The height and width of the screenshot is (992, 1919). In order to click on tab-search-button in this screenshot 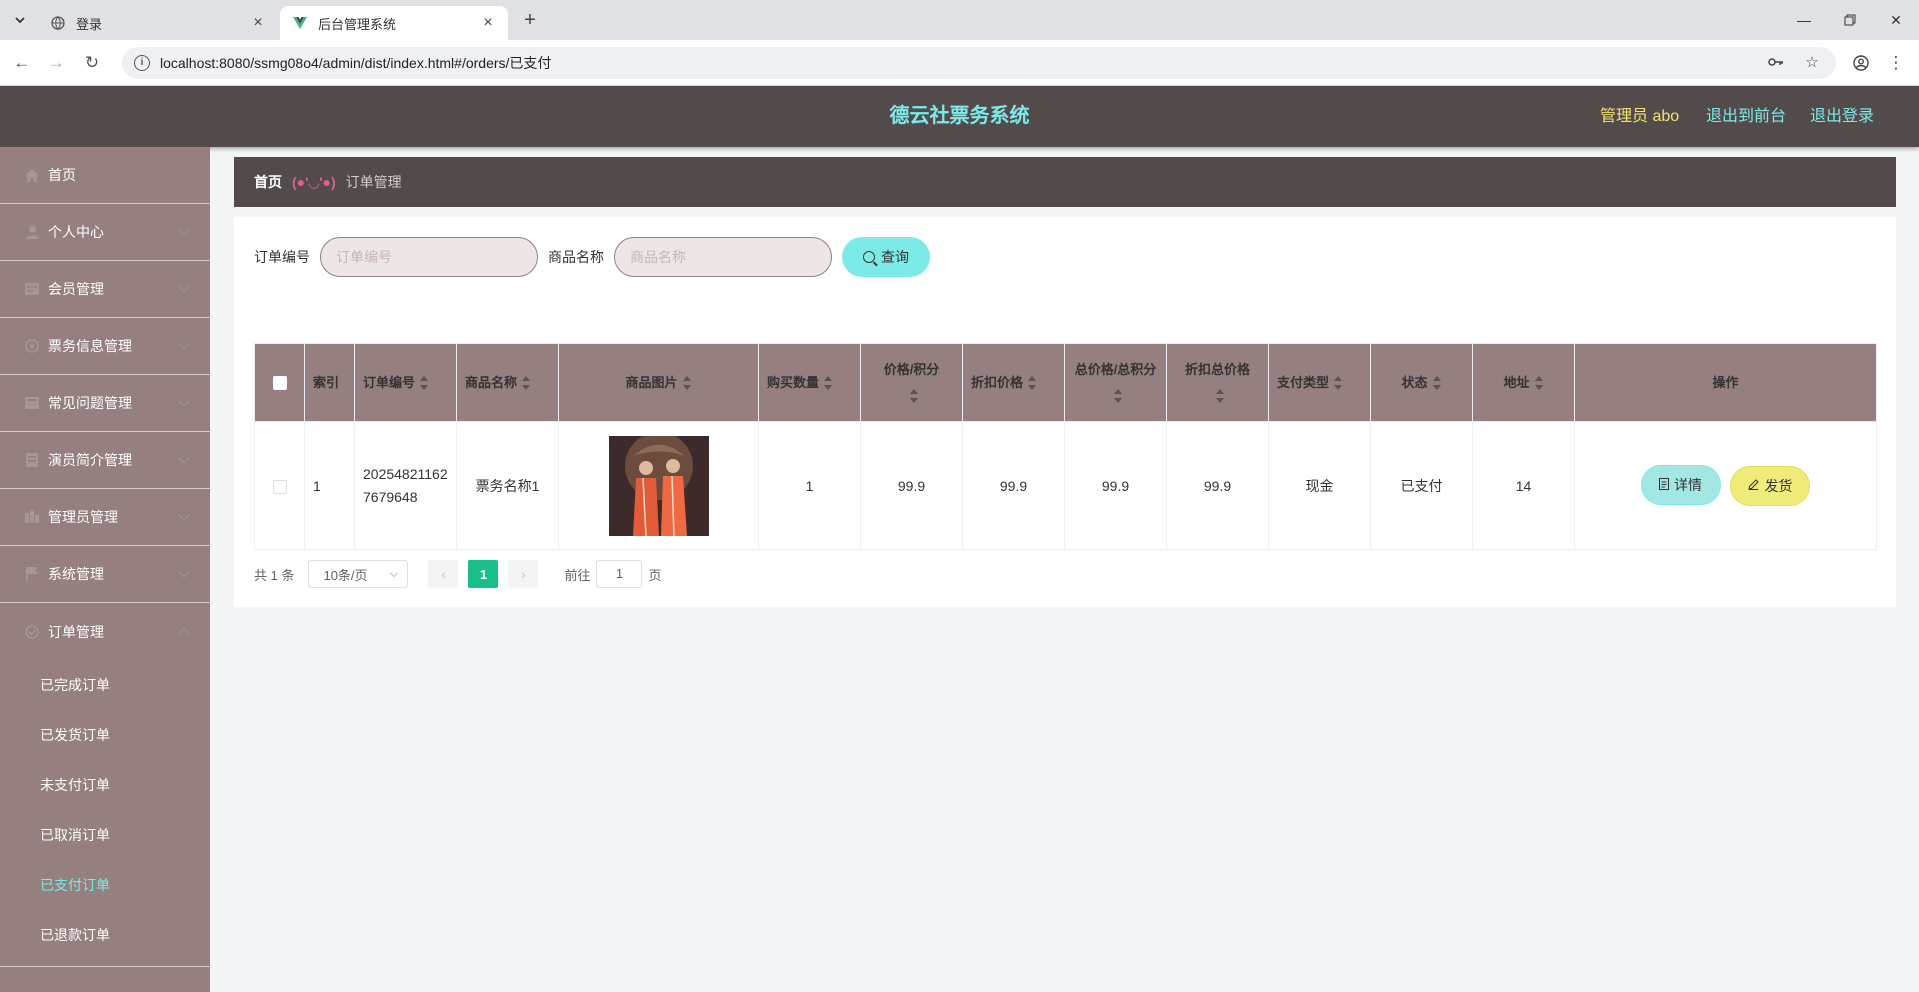, I will do `click(20, 20)`.